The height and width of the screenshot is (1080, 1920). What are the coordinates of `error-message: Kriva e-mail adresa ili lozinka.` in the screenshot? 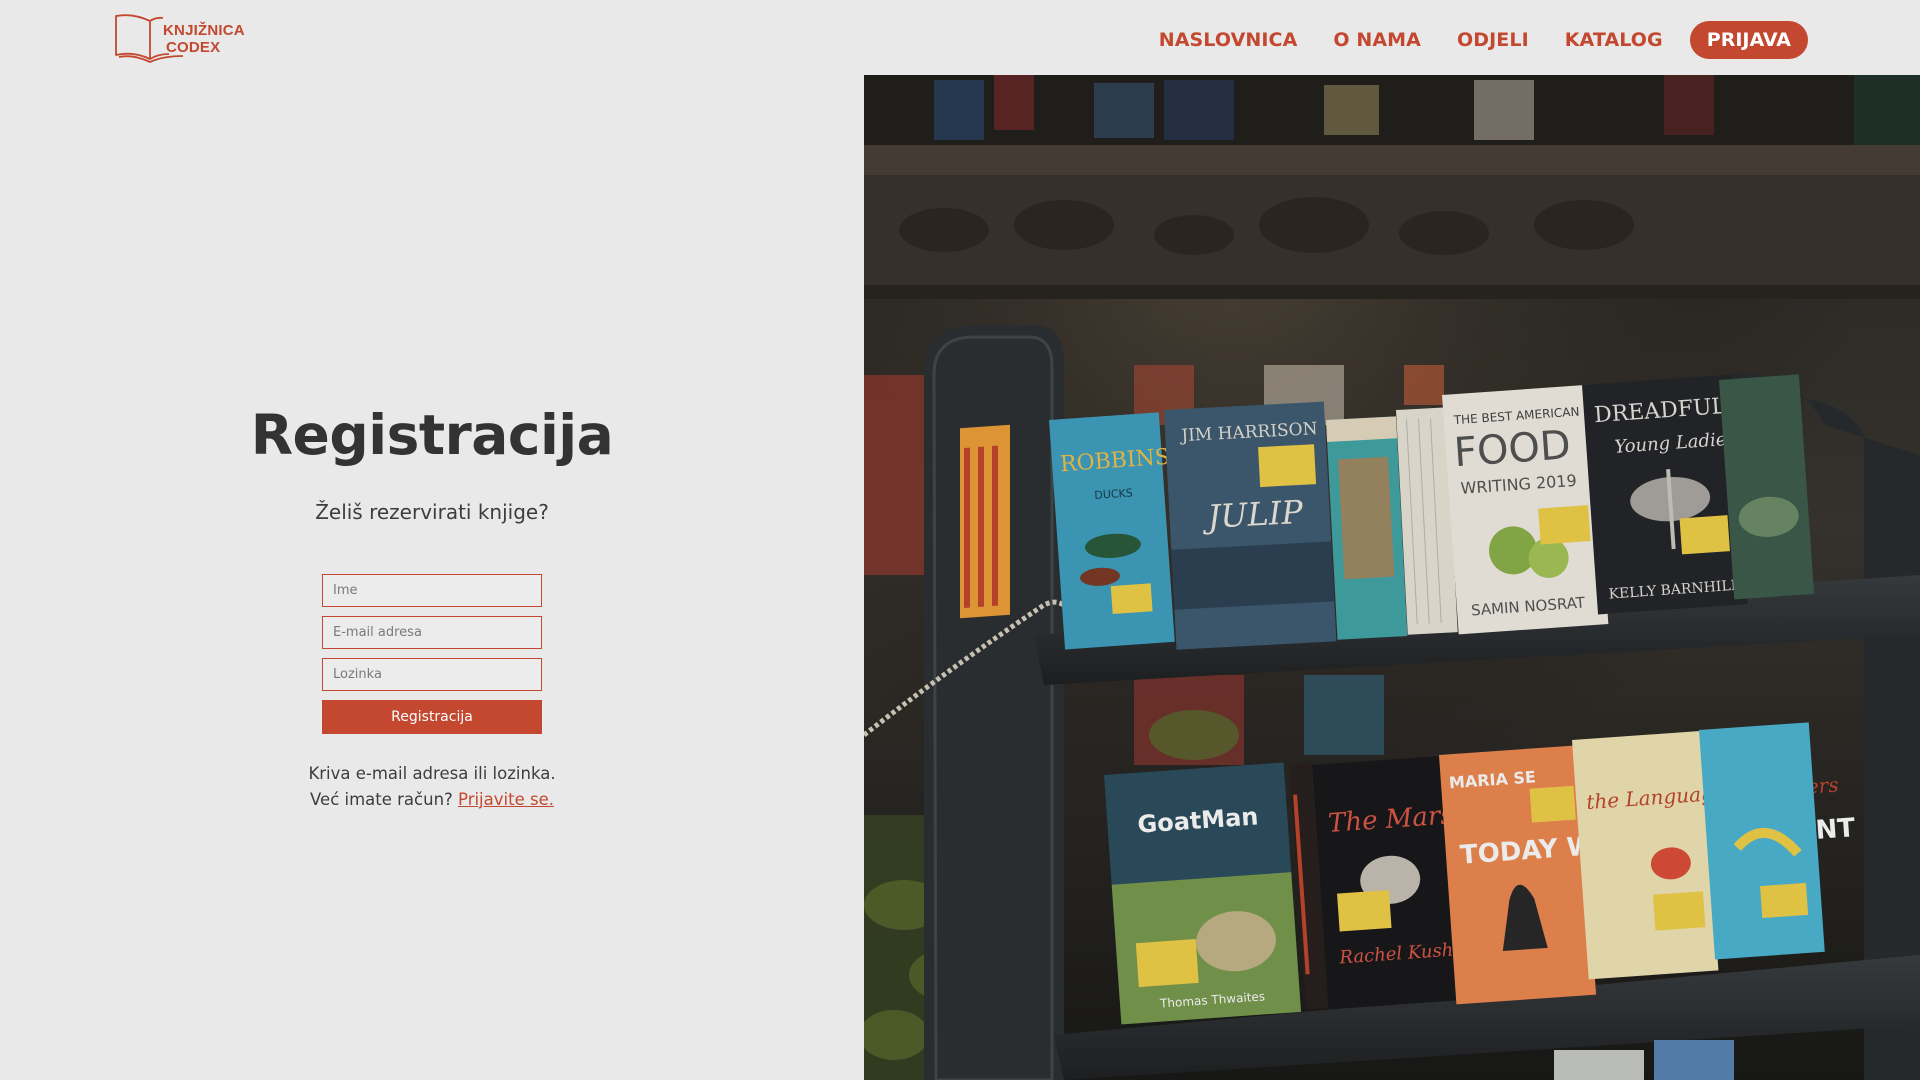 It's located at (432, 773).